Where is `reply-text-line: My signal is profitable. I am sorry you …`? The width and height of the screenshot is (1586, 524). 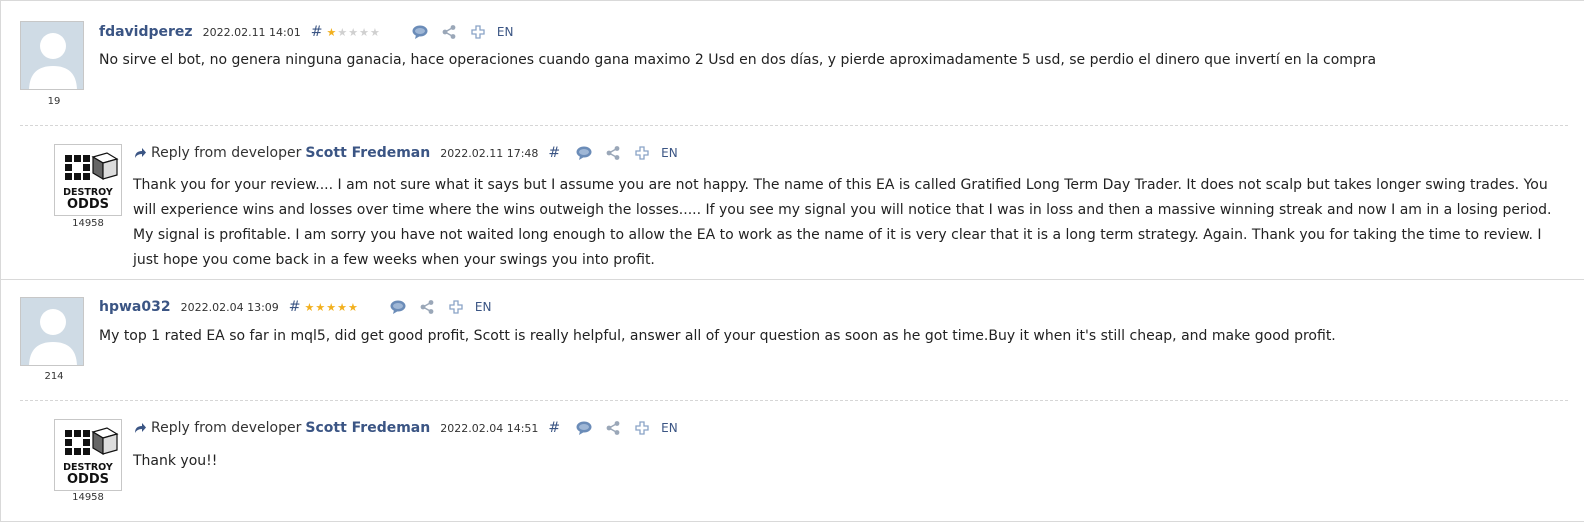 reply-text-line: My signal is profitable. I am sorry you … is located at coordinates (837, 235).